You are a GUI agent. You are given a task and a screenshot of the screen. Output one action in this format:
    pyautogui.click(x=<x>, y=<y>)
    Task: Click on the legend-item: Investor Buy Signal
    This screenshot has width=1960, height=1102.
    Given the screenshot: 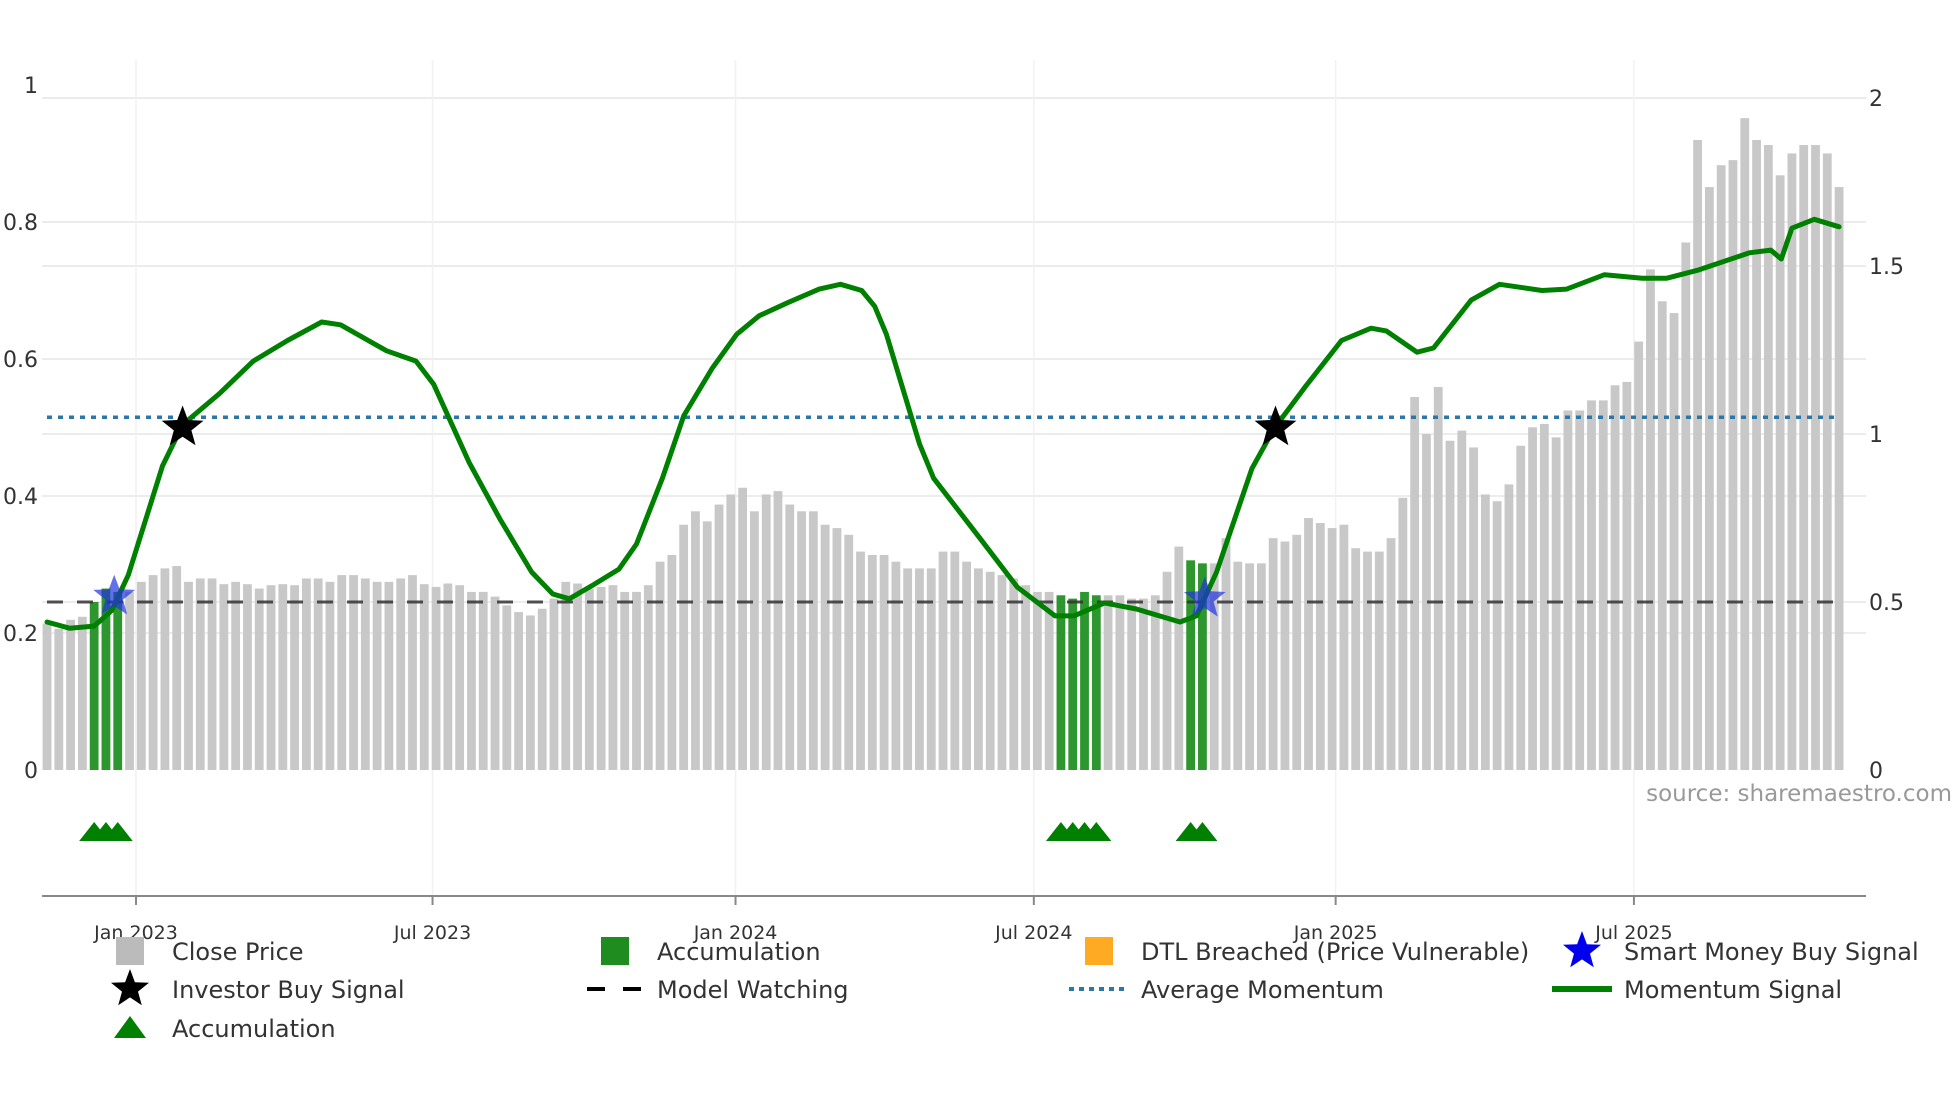 What is the action you would take?
    pyautogui.click(x=258, y=987)
    